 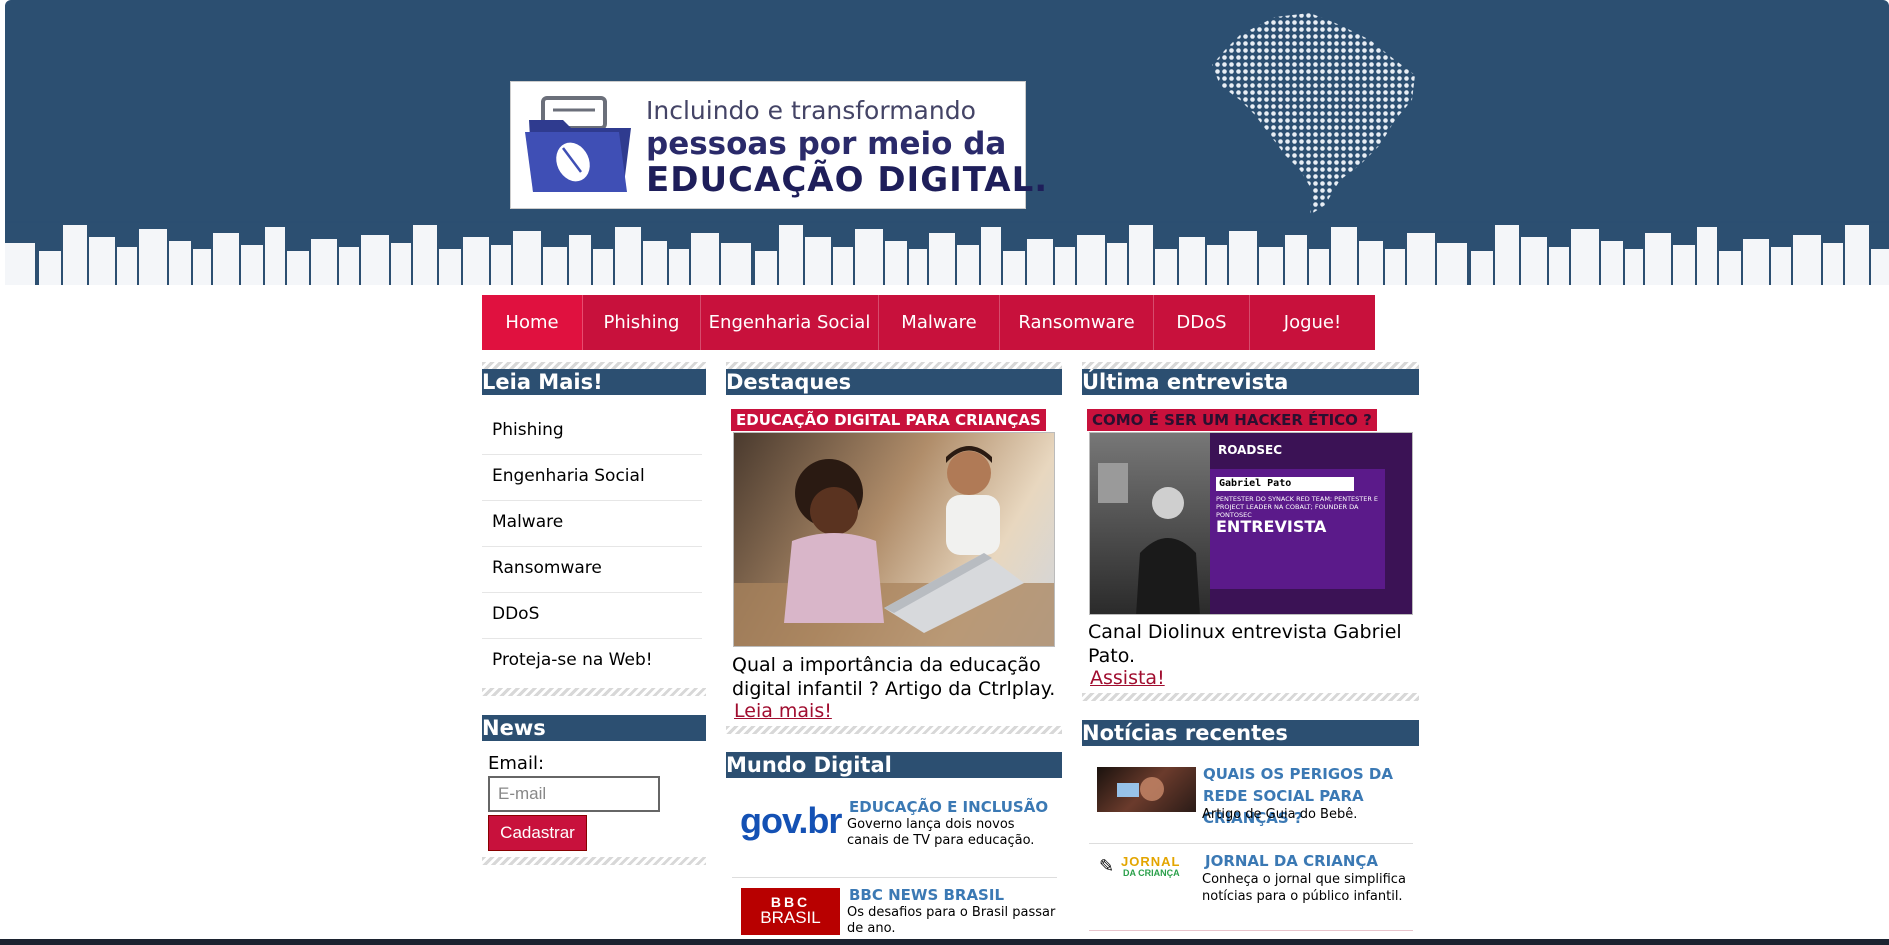 What do you see at coordinates (592, 524) in the screenshot?
I see `leia-mais-item-malware: Malware` at bounding box center [592, 524].